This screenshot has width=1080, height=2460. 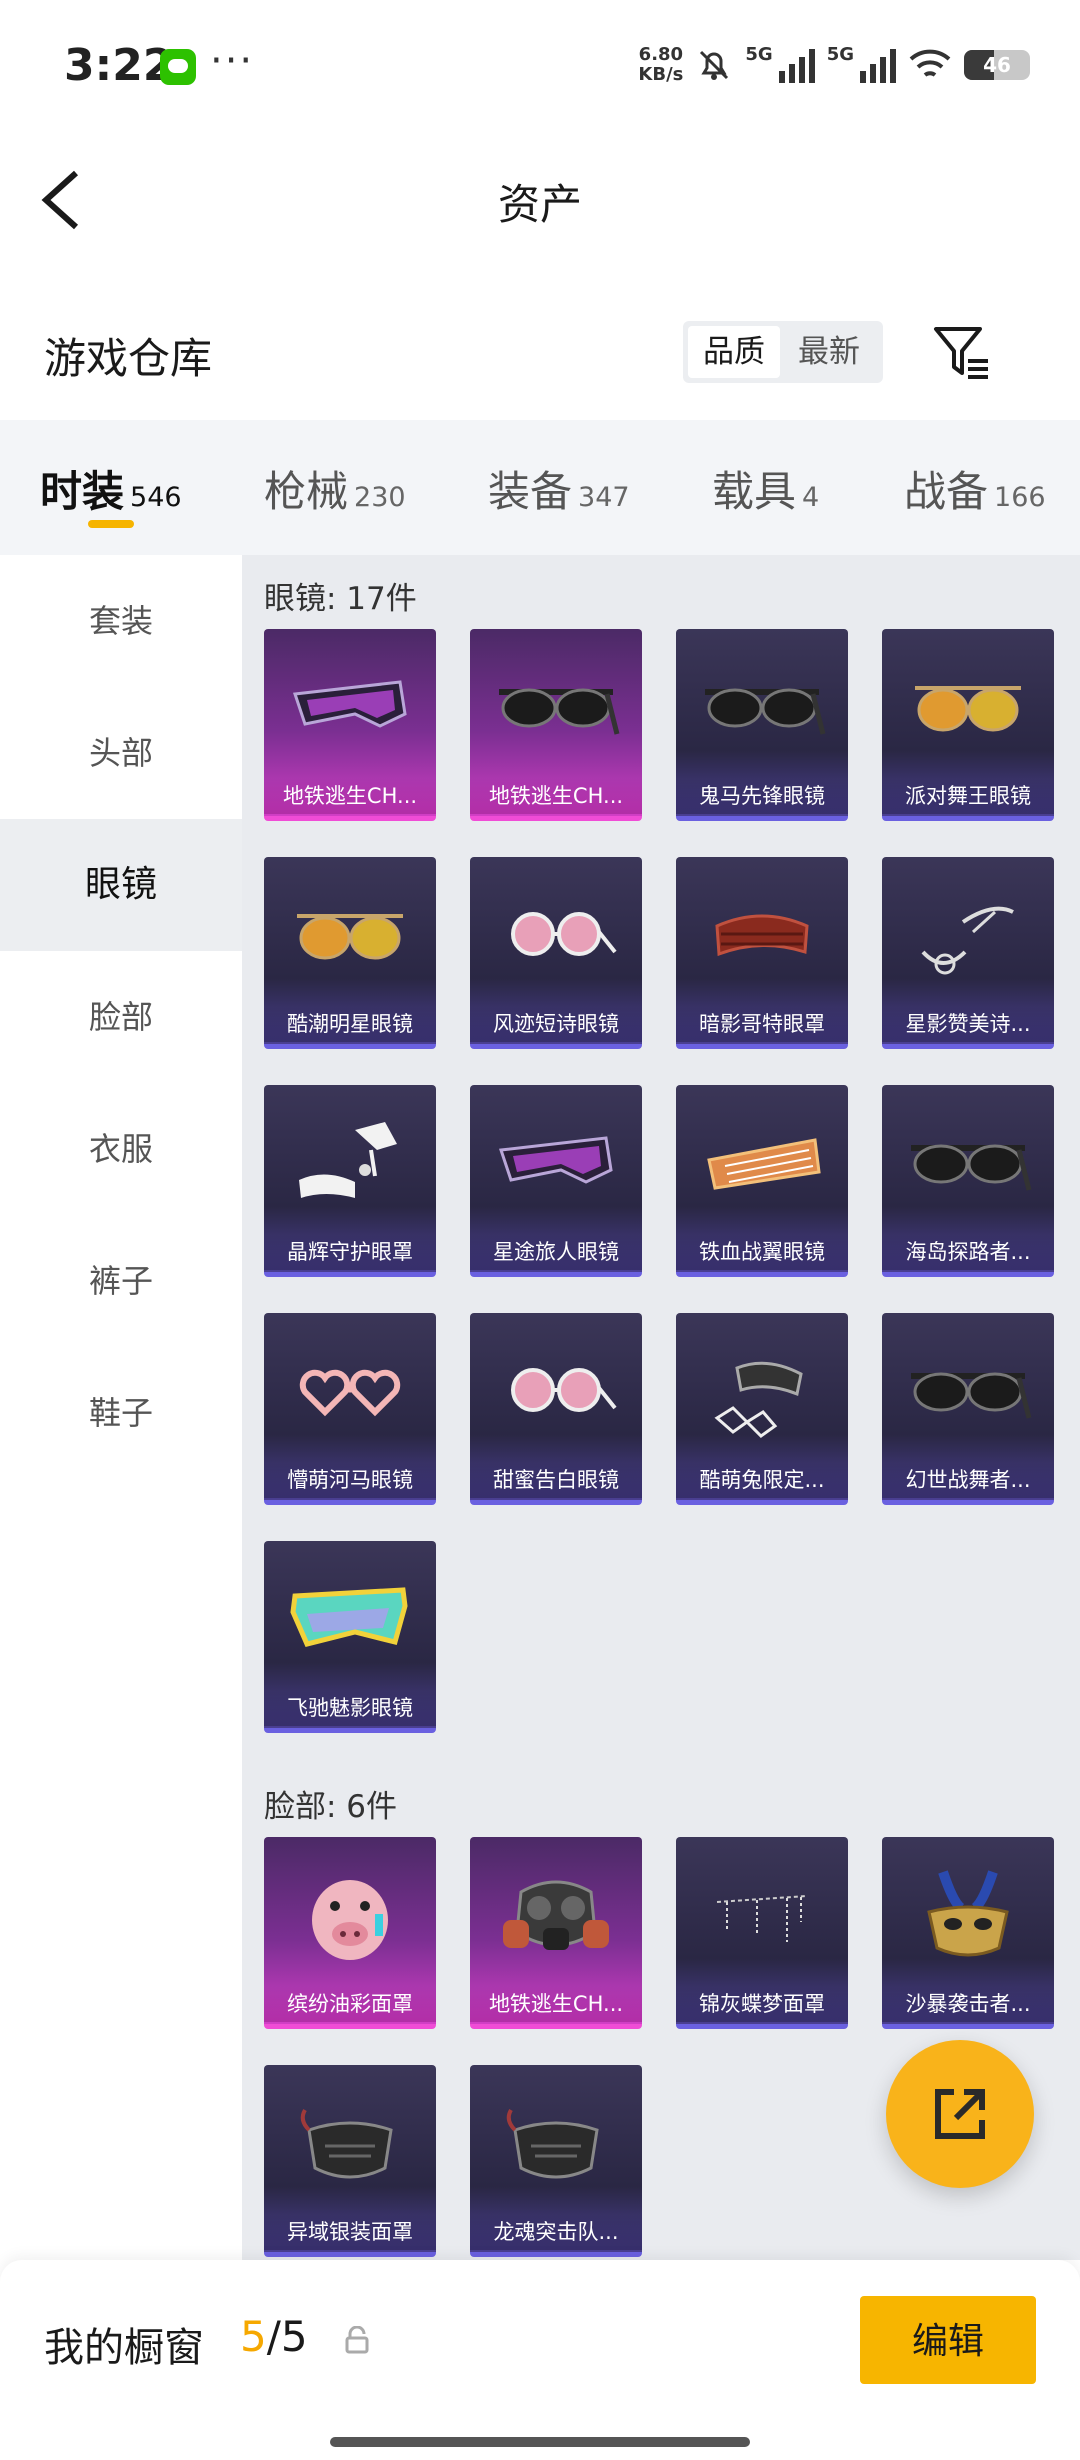 What do you see at coordinates (714, 65) in the screenshot?
I see `mute-bell-icon` at bounding box center [714, 65].